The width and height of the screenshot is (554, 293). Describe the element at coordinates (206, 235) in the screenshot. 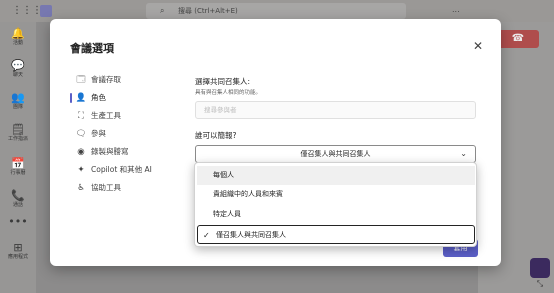

I see `checkmark-icon: ✓` at that location.